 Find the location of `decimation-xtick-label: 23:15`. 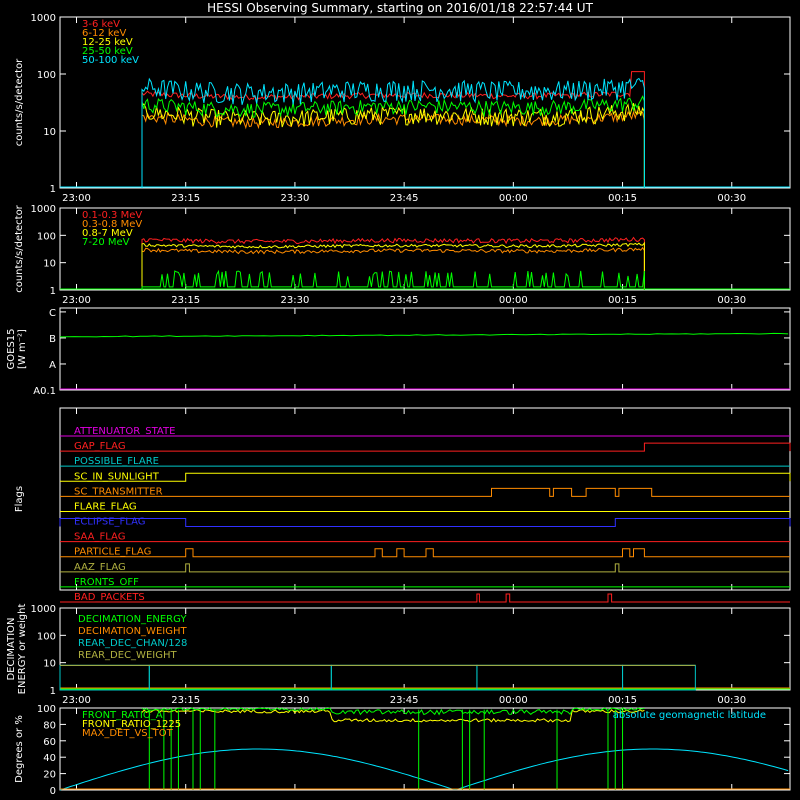

decimation-xtick-label: 23:15 is located at coordinates (185, 700).